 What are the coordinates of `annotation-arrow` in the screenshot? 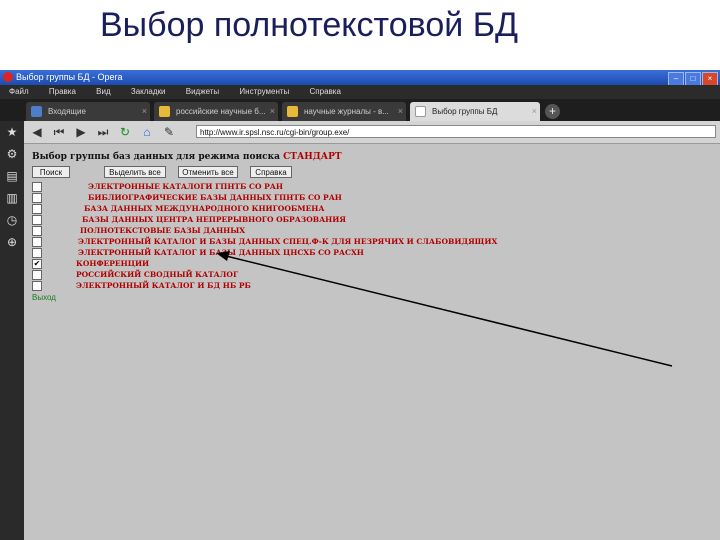 It's located at (444, 309).